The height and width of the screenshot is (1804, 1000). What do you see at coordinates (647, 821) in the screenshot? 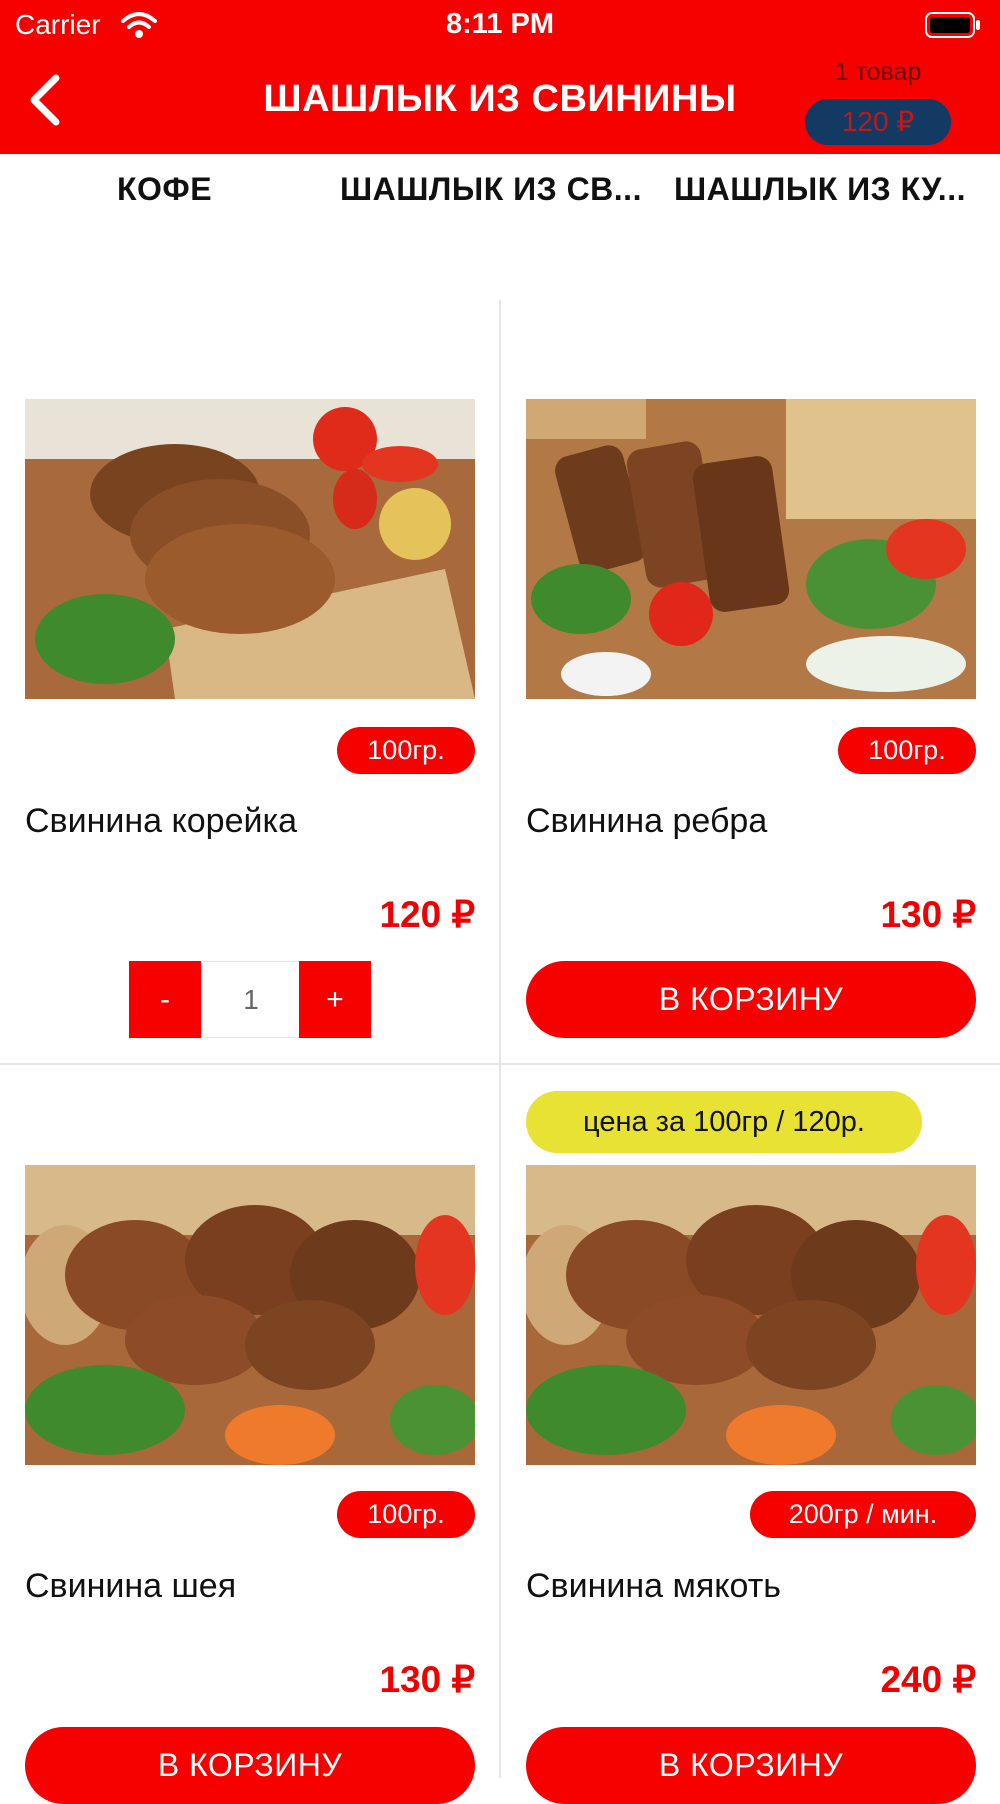
I see `product-name: Свинина ребра` at bounding box center [647, 821].